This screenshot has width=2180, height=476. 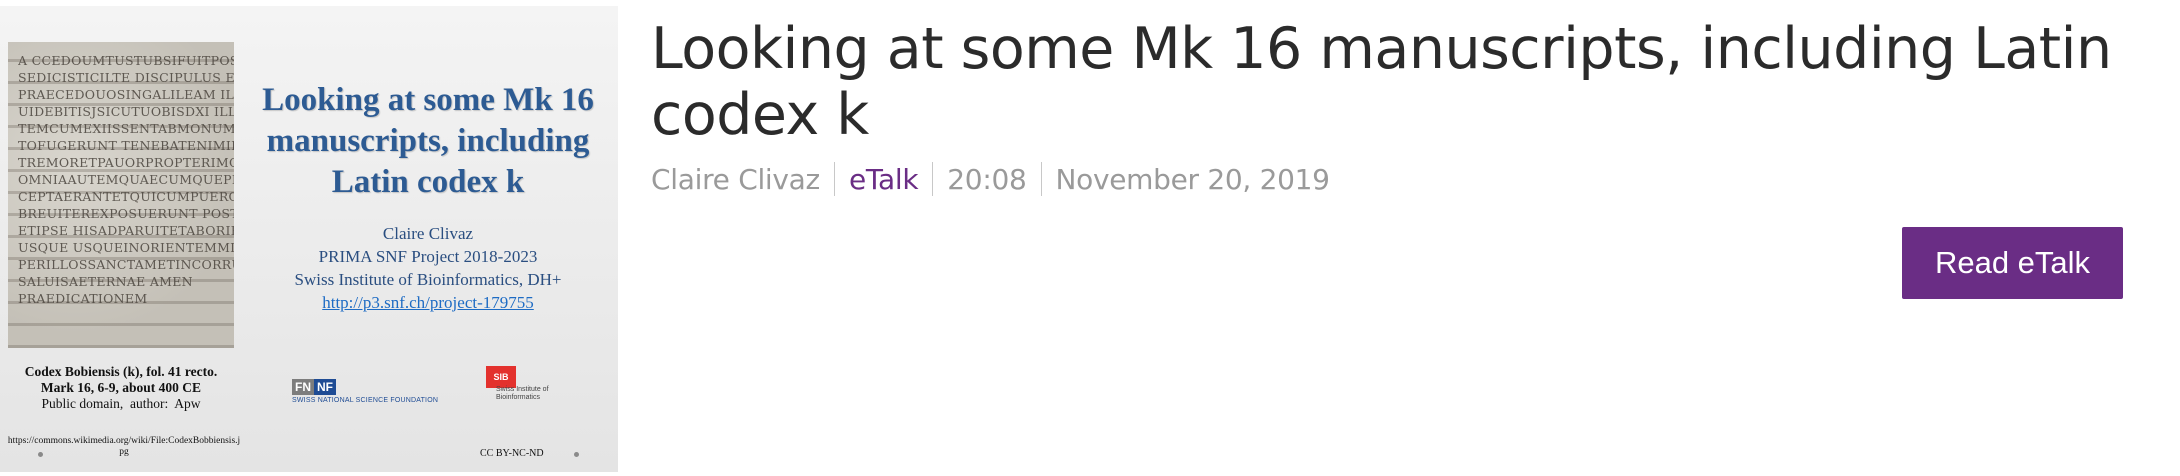 I want to click on sib-logo-text-line-1: Swiss Institute of, so click(x=522, y=389).